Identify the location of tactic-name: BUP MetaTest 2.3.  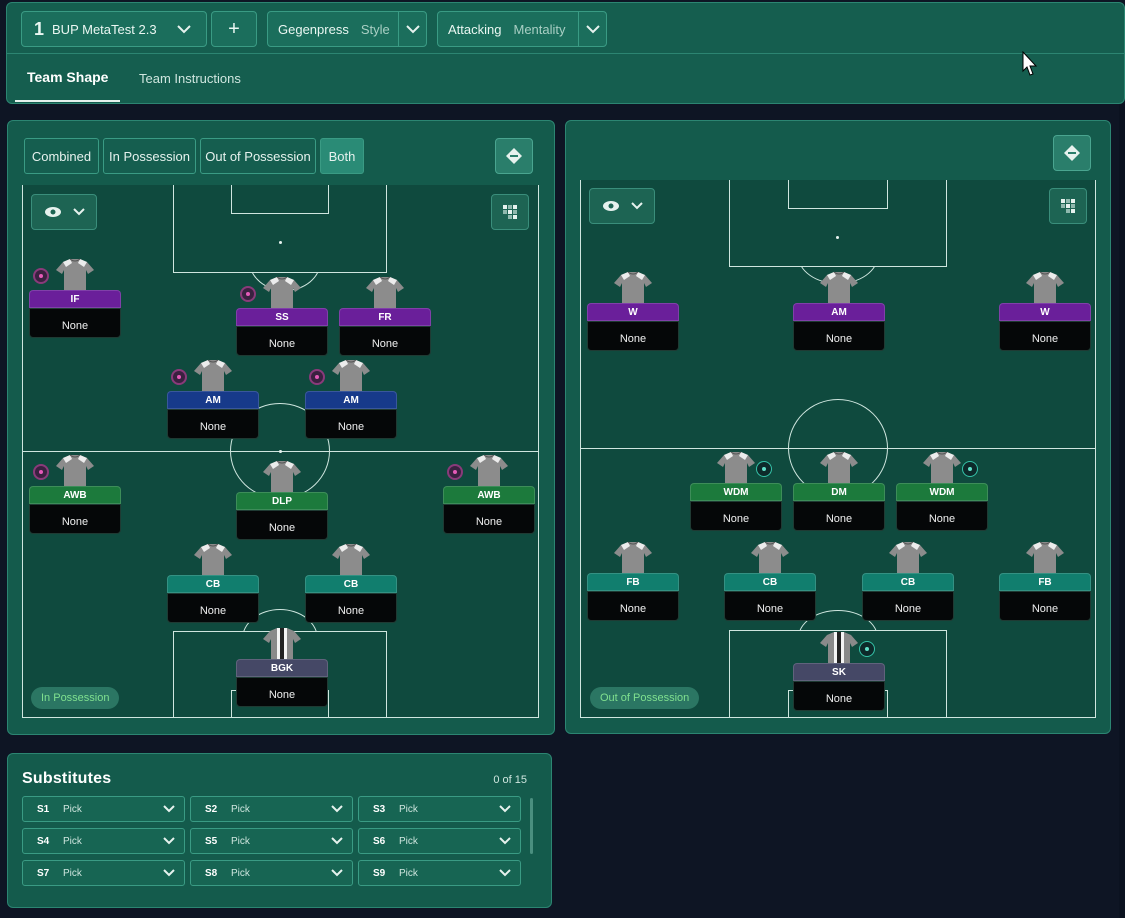
(104, 29).